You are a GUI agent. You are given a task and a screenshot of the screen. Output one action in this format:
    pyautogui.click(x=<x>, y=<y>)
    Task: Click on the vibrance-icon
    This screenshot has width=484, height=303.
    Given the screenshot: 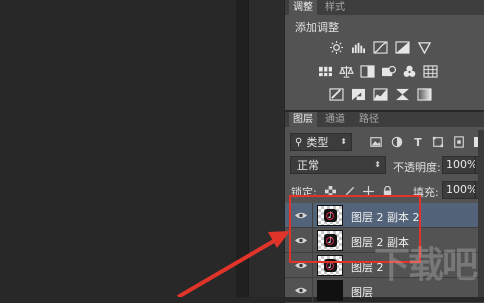 What is the action you would take?
    pyautogui.click(x=424, y=47)
    